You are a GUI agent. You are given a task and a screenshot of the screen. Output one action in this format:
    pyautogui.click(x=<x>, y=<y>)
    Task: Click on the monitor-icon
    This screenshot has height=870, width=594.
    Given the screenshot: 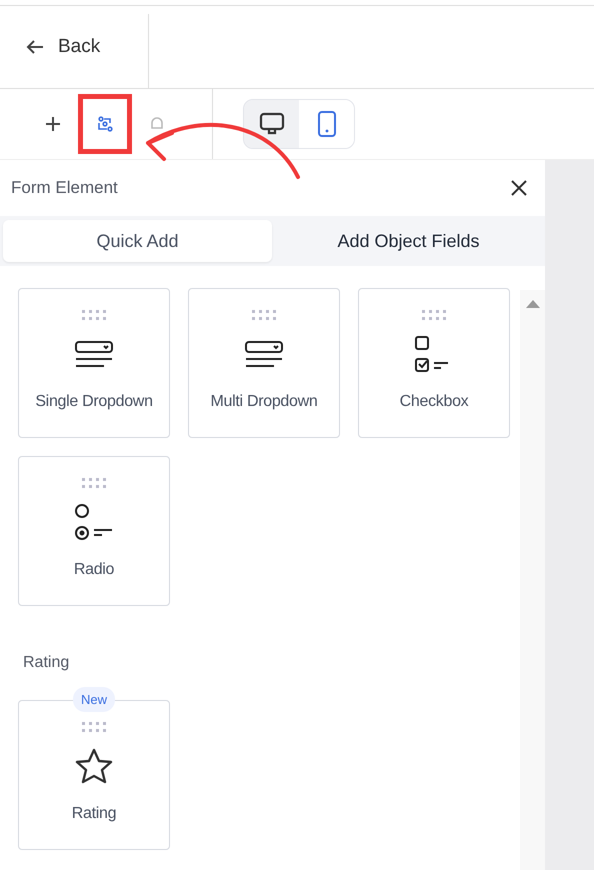 What is the action you would take?
    pyautogui.click(x=271, y=124)
    